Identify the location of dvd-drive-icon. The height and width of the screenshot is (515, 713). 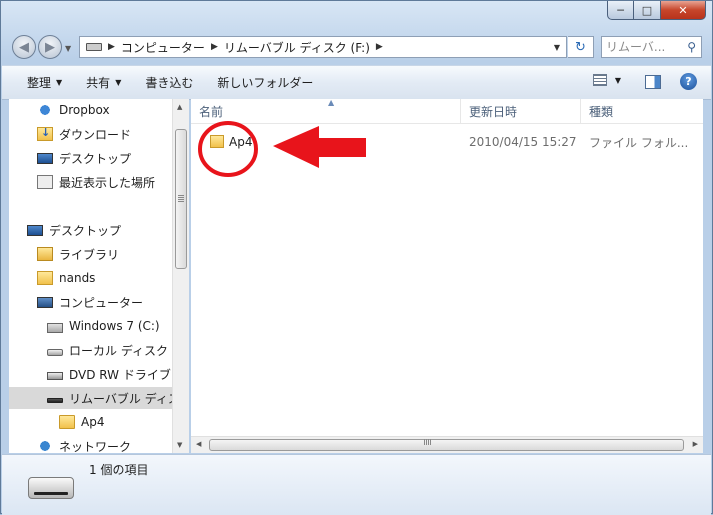
(55, 376).